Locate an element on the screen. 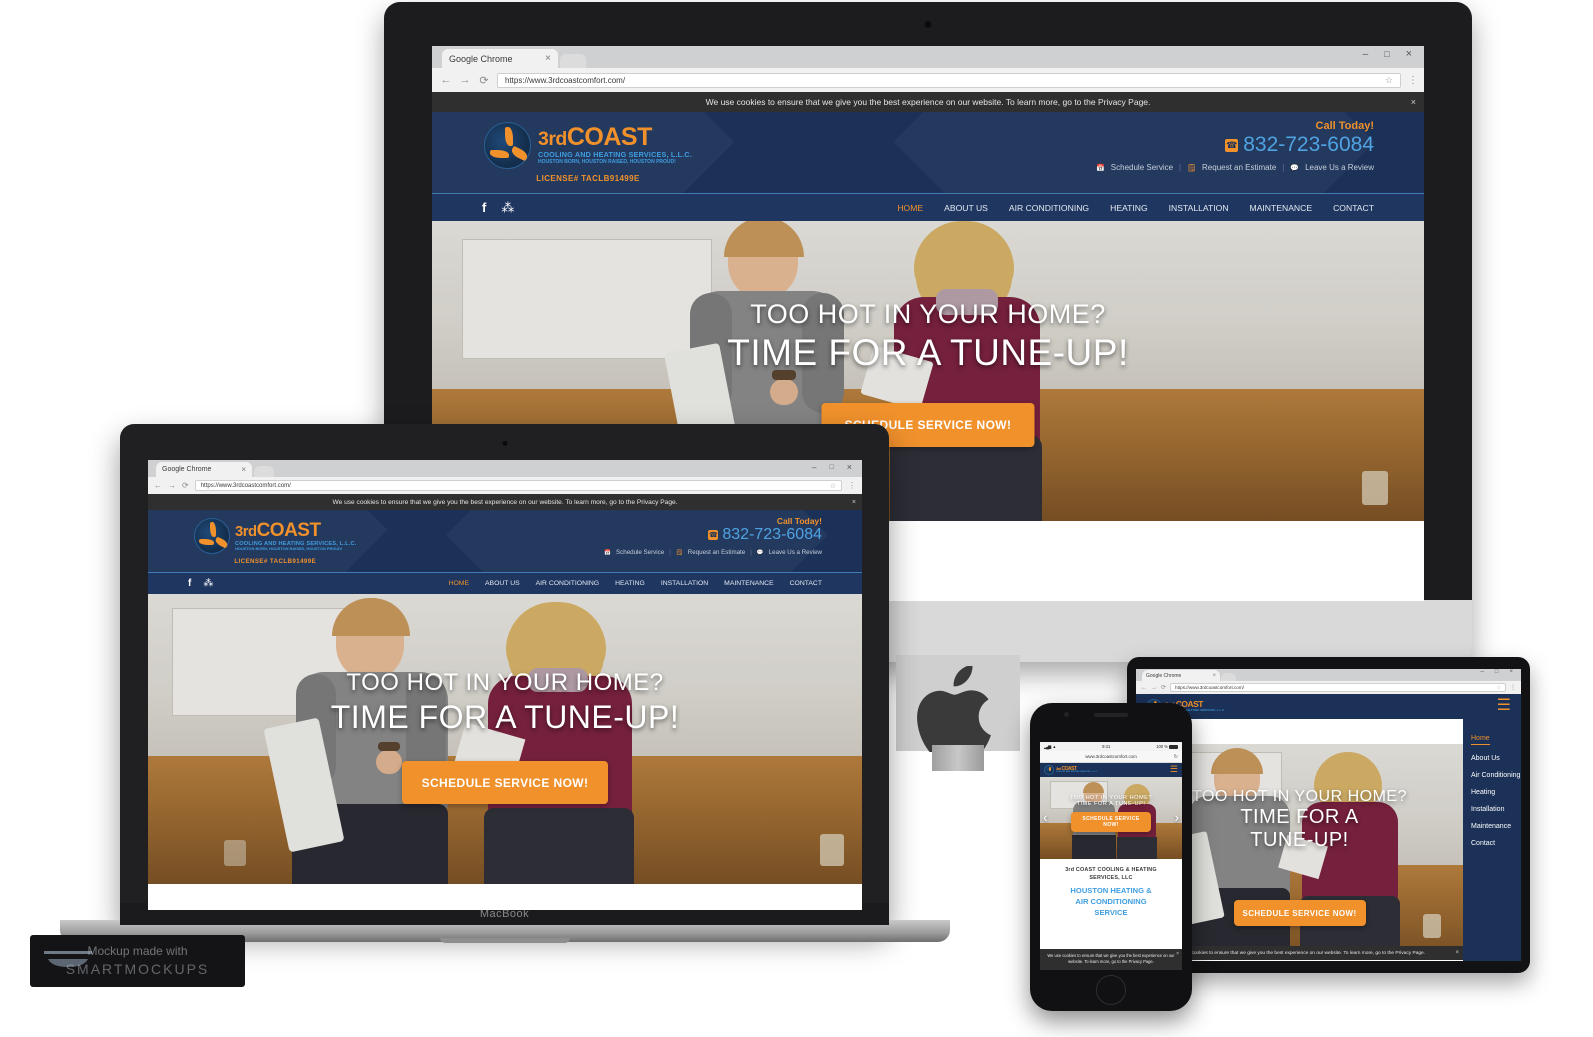 The height and width of the screenshot is (1037, 1593). carousel-next-arrow: › is located at coordinates (1176, 817).